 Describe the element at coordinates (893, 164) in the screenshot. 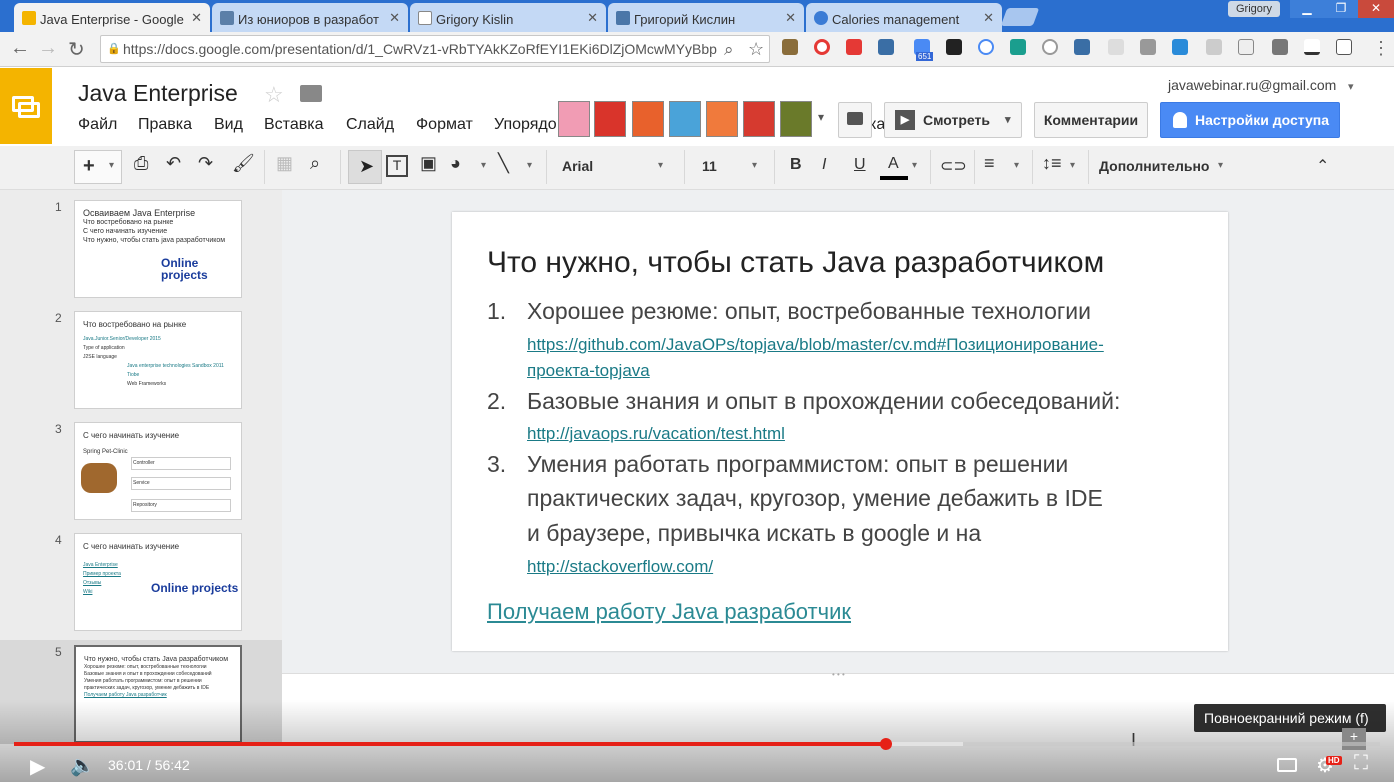

I see `text-color-icon: A` at that location.